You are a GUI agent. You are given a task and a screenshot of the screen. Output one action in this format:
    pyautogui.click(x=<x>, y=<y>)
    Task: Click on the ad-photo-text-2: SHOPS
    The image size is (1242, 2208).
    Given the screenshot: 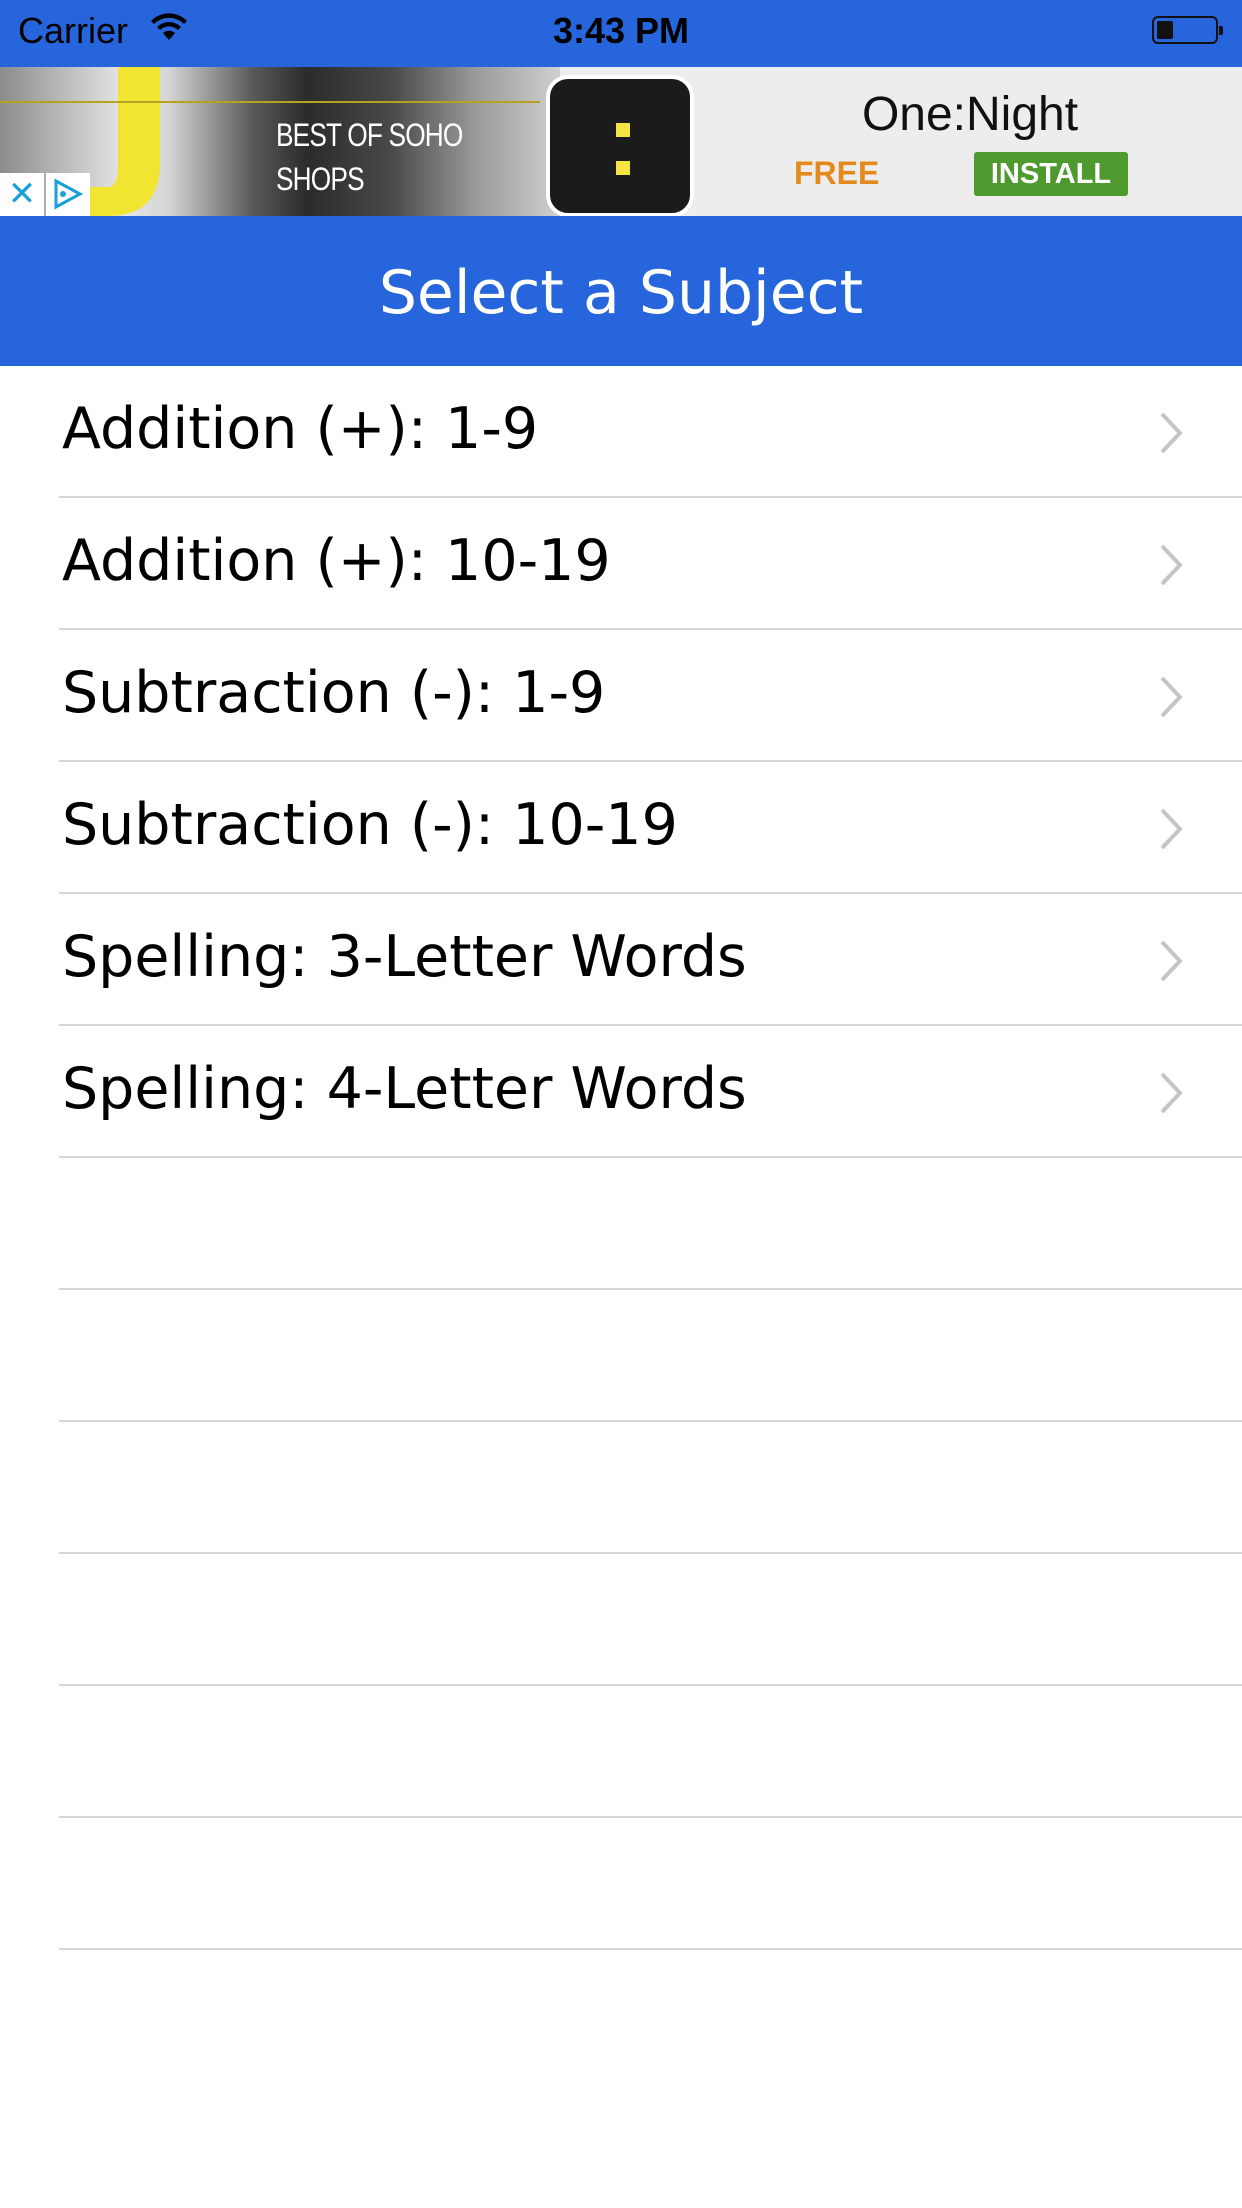 What is the action you would take?
    pyautogui.click(x=320, y=179)
    